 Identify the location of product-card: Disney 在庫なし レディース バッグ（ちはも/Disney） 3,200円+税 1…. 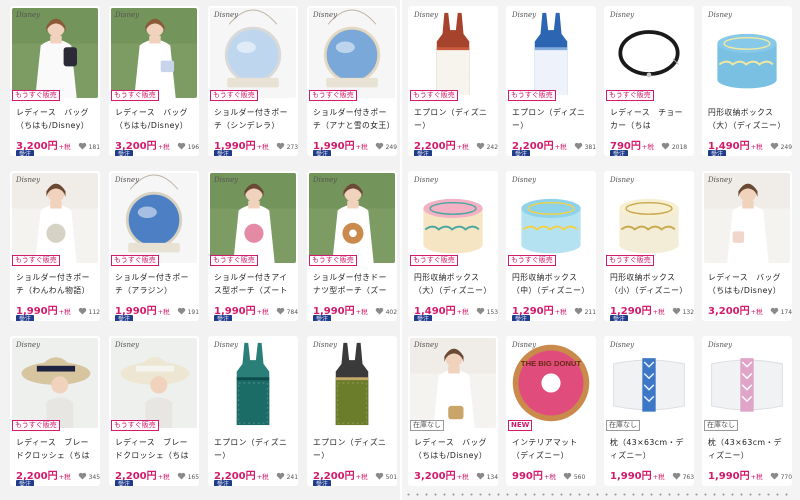
(453, 411).